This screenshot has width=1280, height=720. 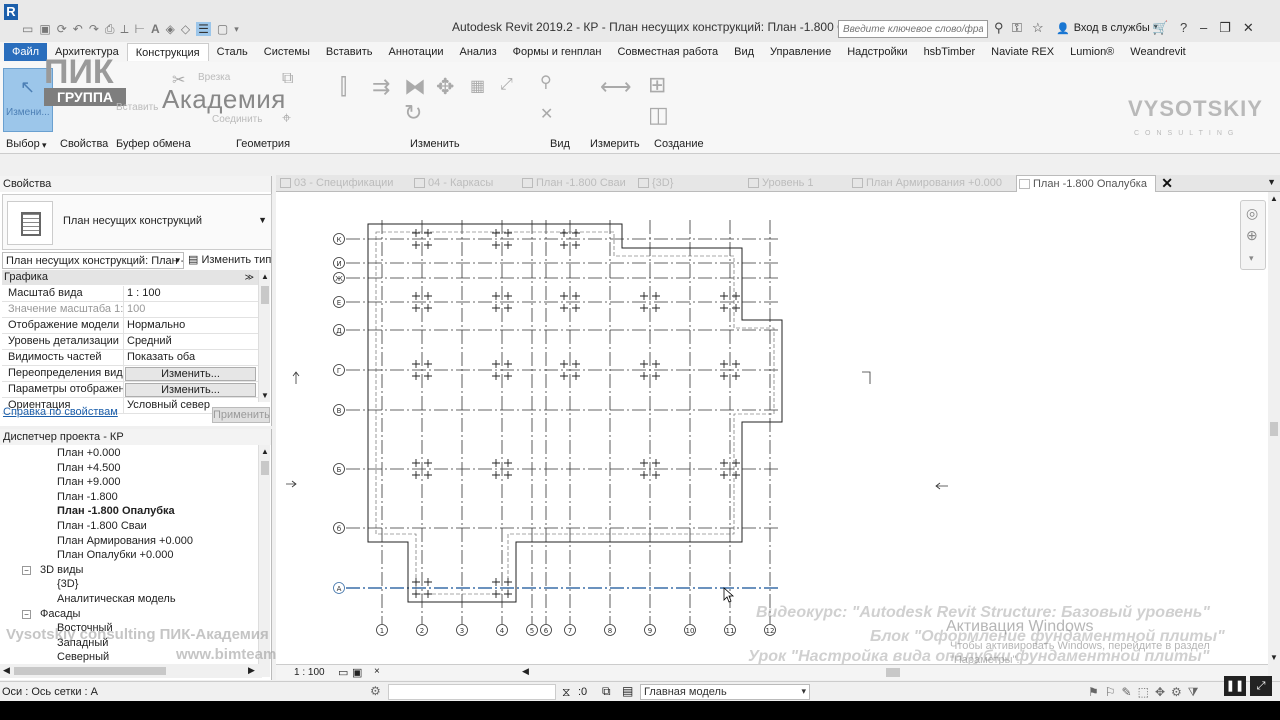 What do you see at coordinates (130, 342) in the screenshot?
I see `property-row: Уровень детализации Средний` at bounding box center [130, 342].